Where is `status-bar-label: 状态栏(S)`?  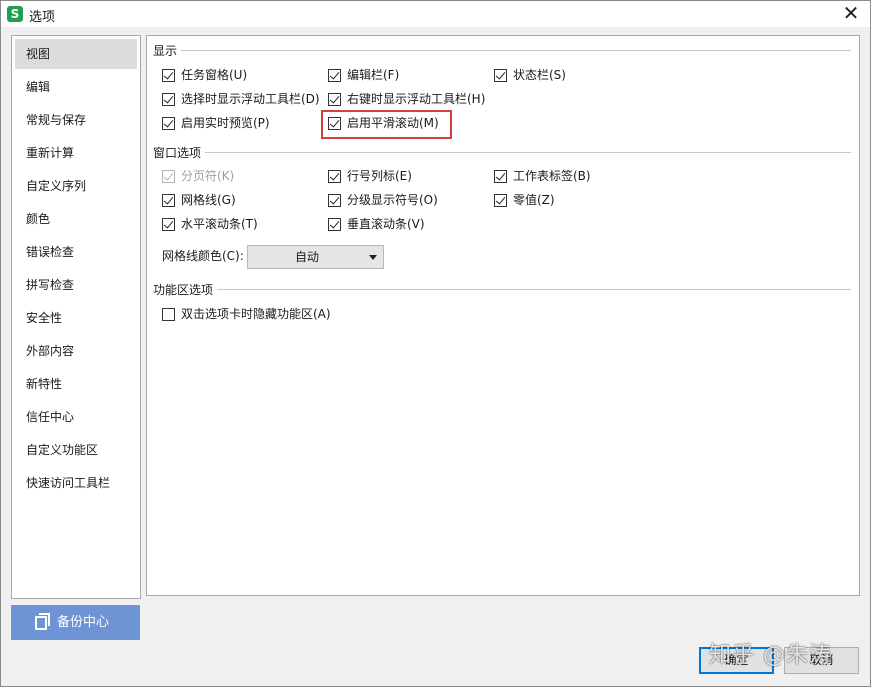 status-bar-label: 状态栏(S) is located at coordinates (539, 75).